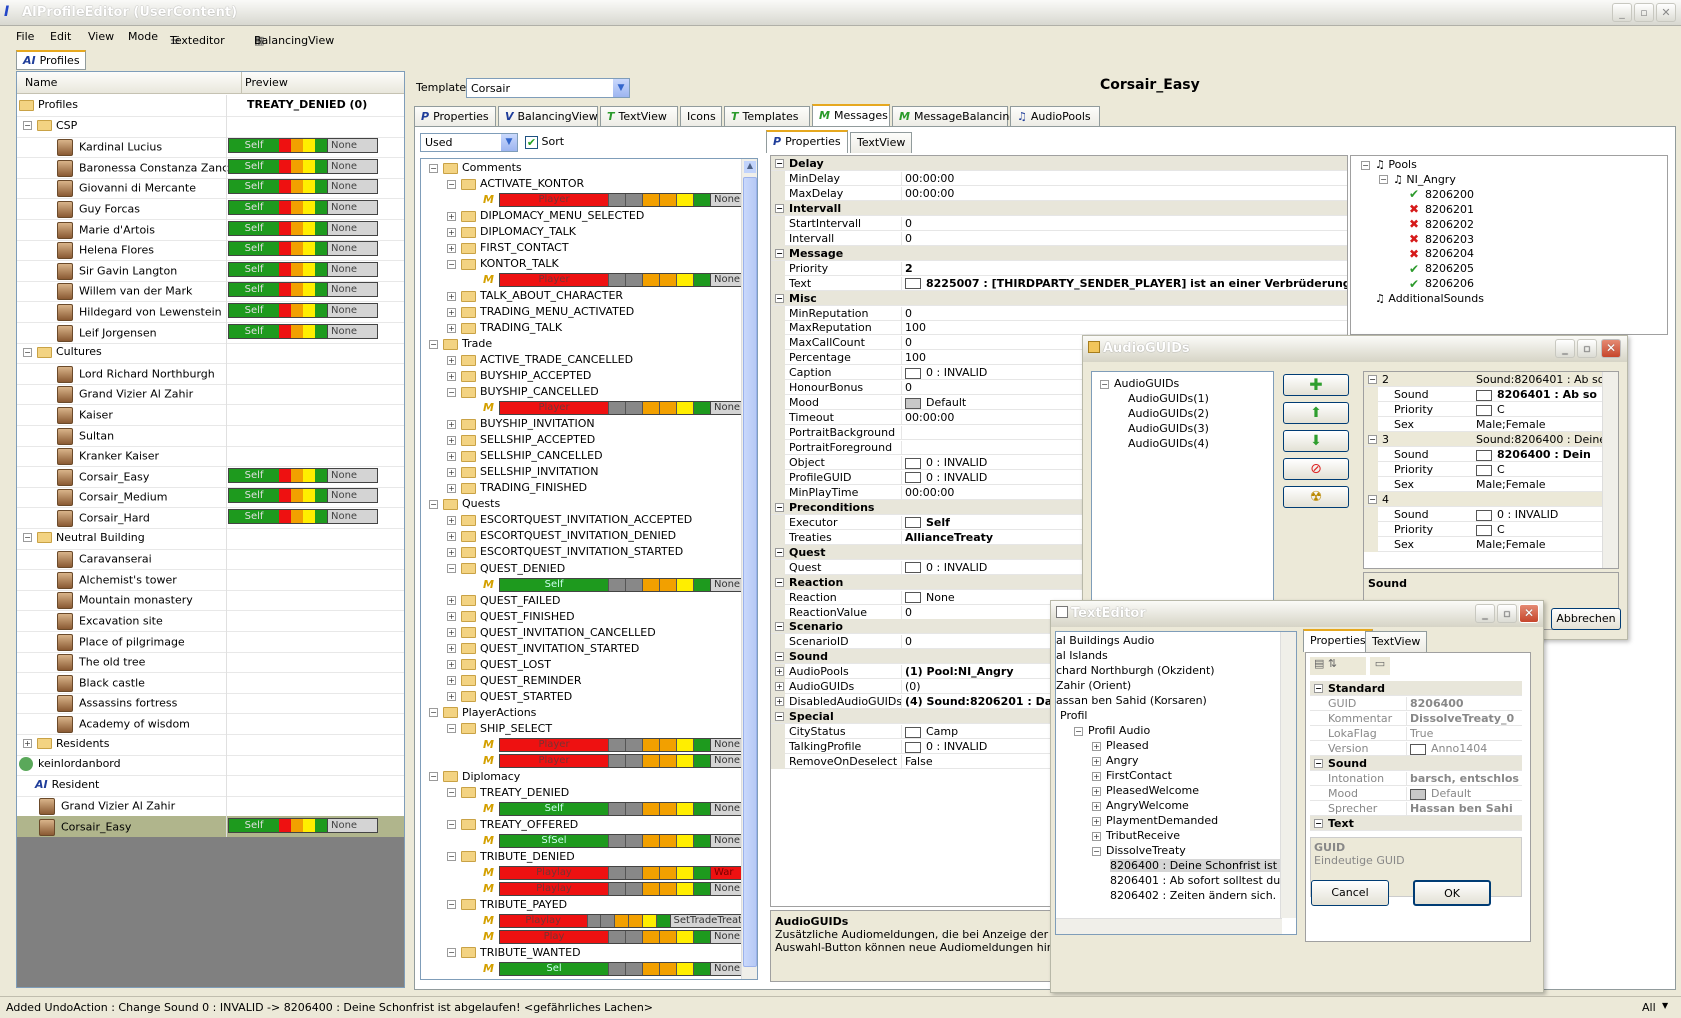 The height and width of the screenshot is (1018, 1681). I want to click on message-node: + ESCORTQUEST_INVITATION_STARTED, so click(565, 551).